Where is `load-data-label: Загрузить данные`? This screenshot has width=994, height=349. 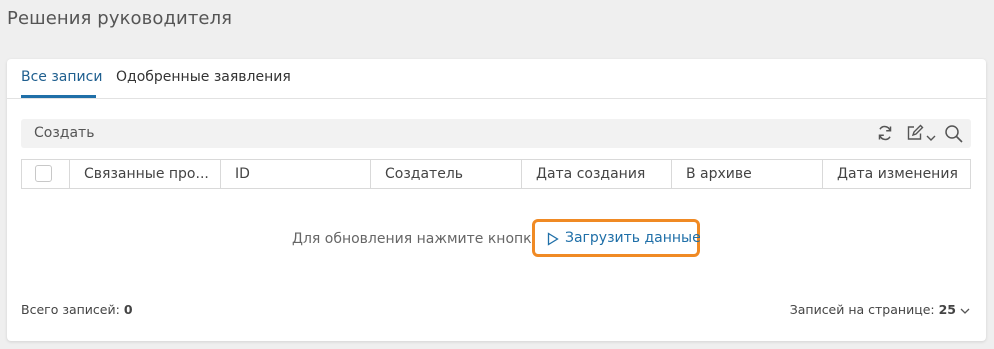
load-data-label: Загрузить данные is located at coordinates (633, 238).